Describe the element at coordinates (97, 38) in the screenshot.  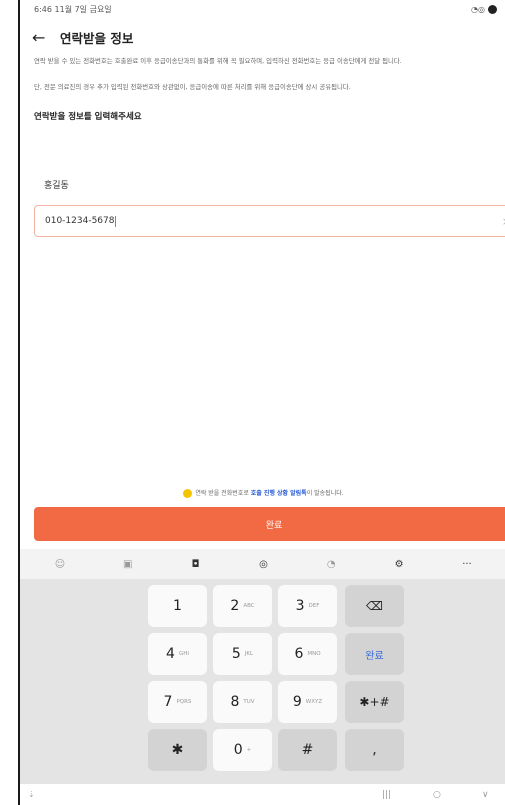
I see `page-title: 연락받을 정보` at that location.